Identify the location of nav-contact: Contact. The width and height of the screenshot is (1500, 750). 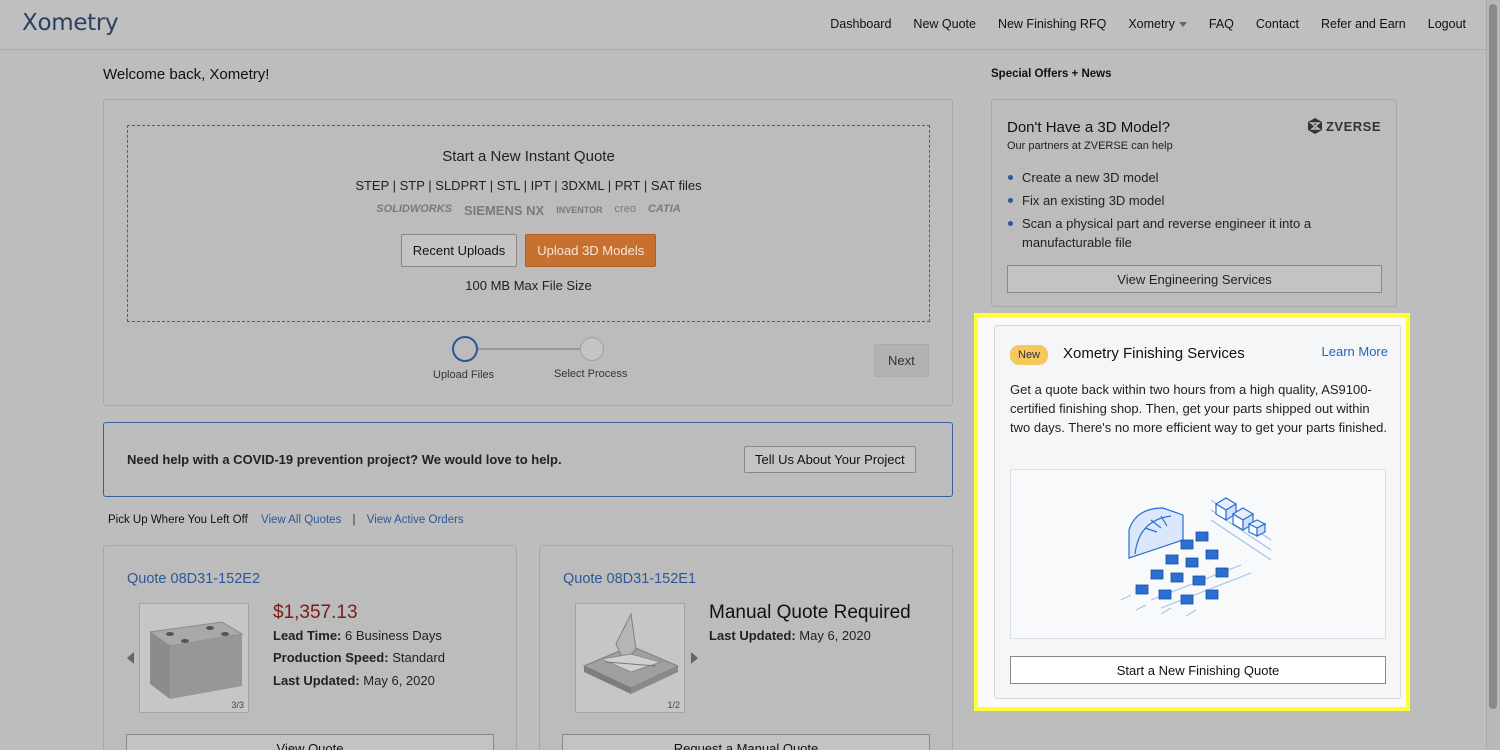
(1277, 24).